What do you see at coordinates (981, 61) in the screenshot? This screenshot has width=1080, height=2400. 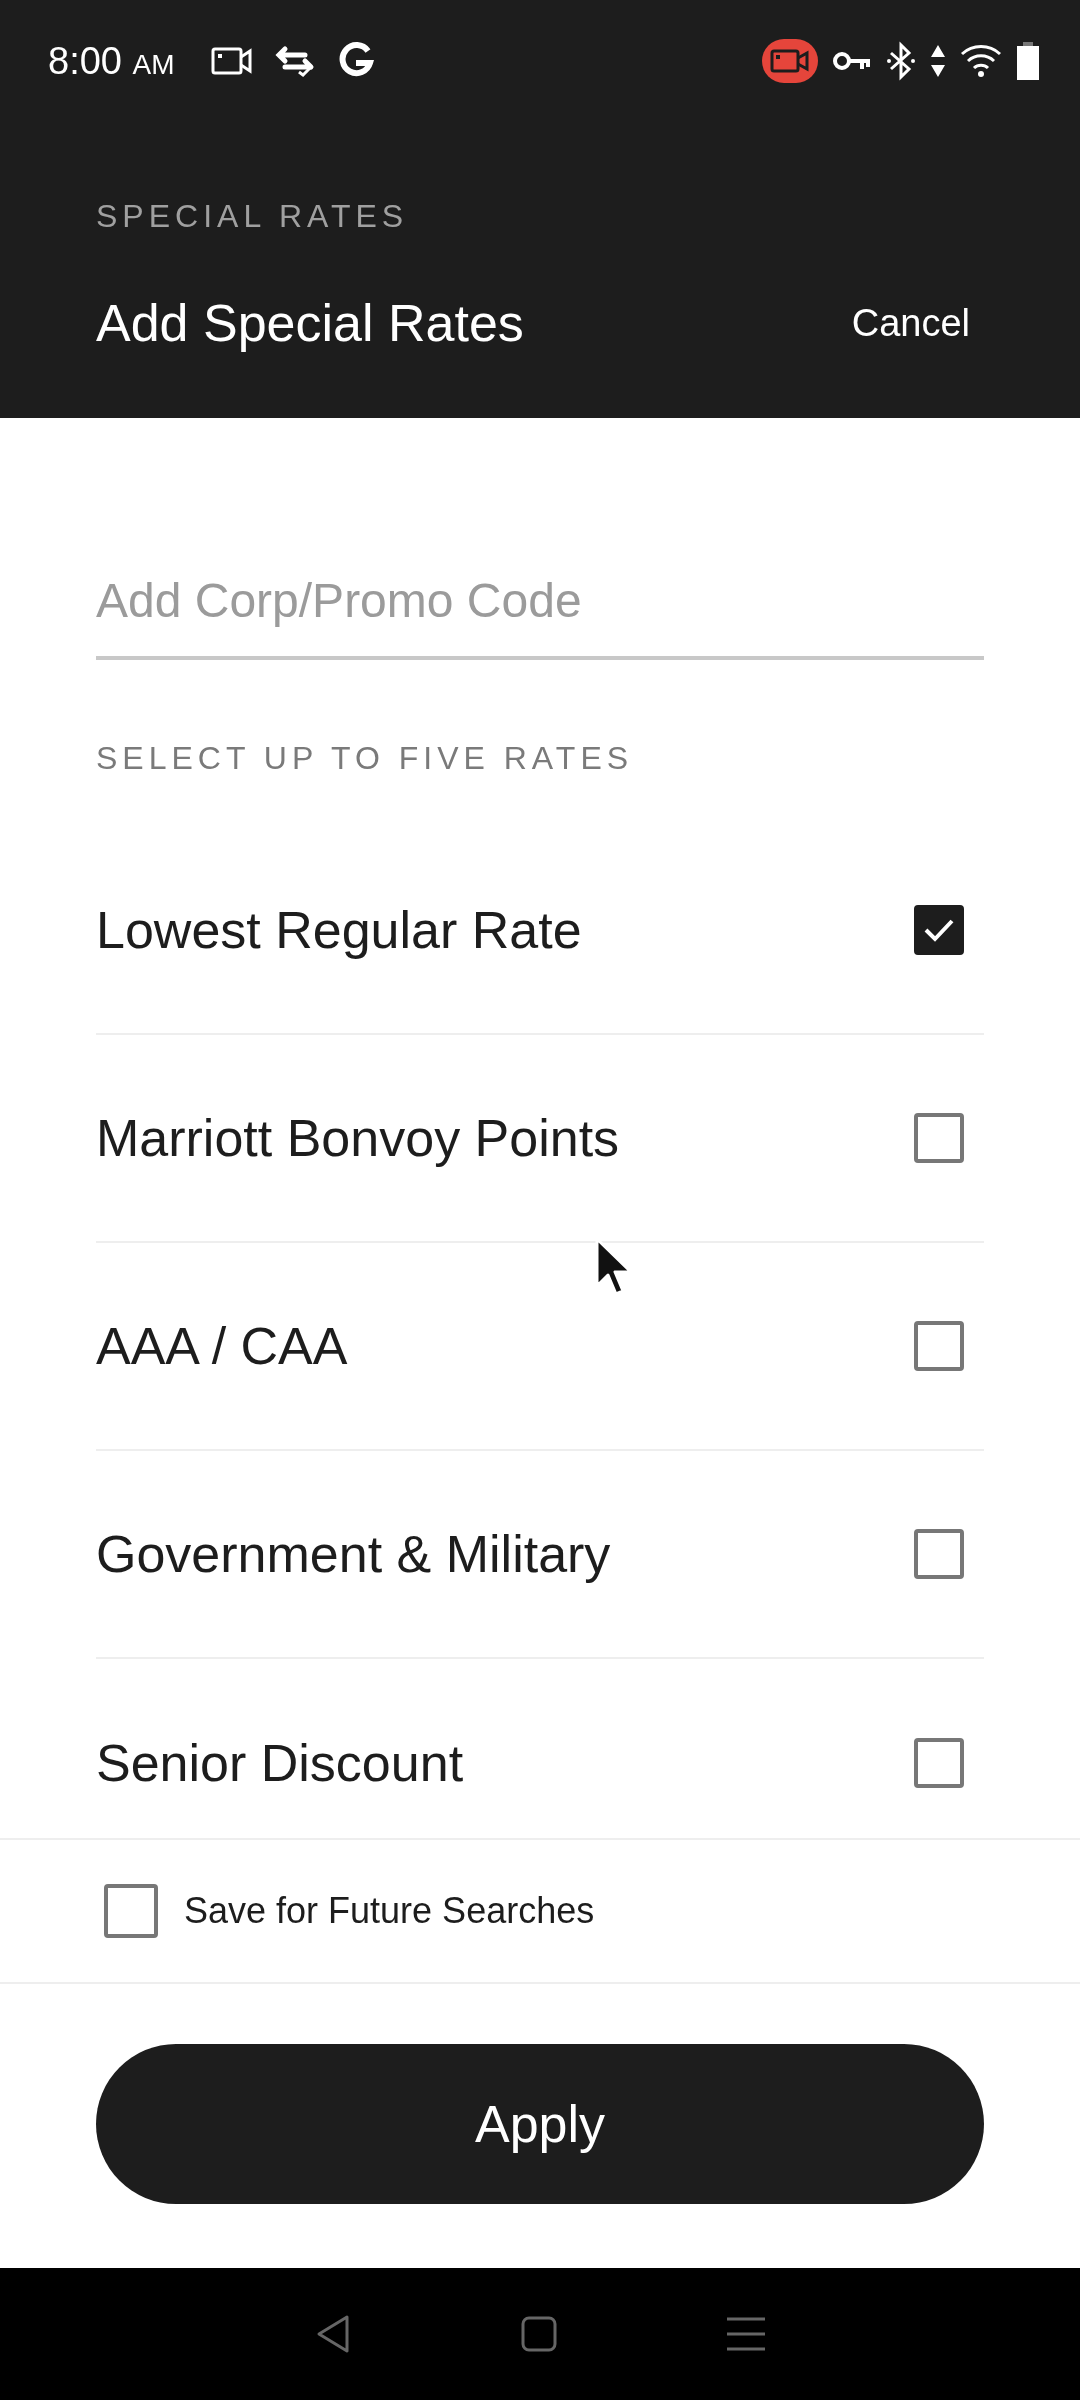 I see `wifi-icon` at bounding box center [981, 61].